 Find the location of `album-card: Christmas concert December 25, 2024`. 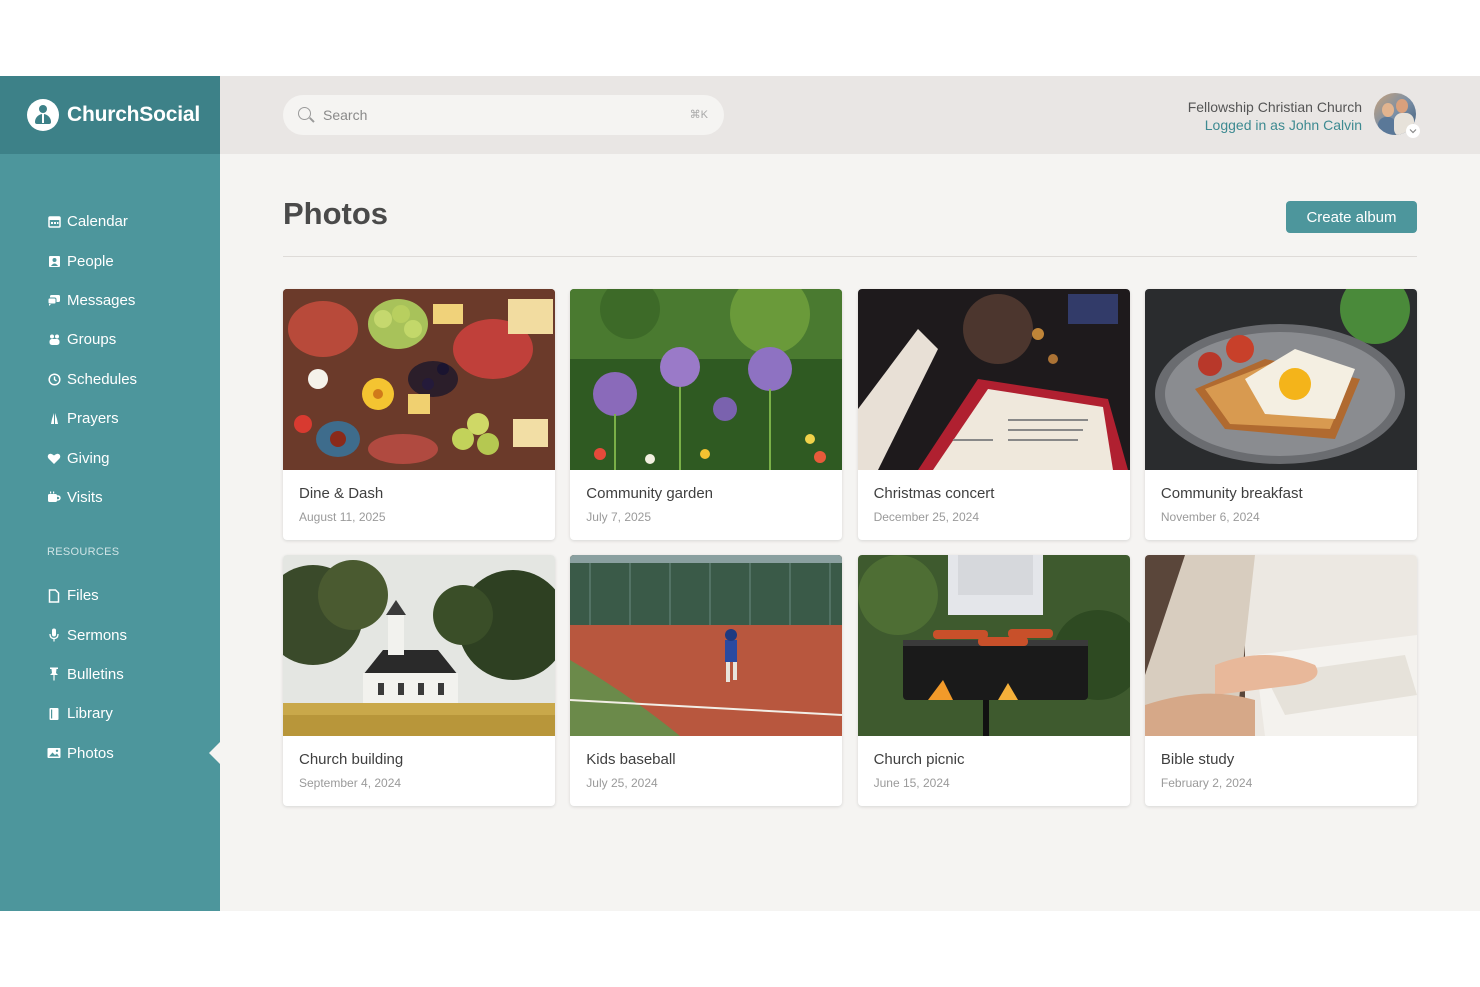

album-card: Christmas concert December 25, 2024 is located at coordinates (993, 414).